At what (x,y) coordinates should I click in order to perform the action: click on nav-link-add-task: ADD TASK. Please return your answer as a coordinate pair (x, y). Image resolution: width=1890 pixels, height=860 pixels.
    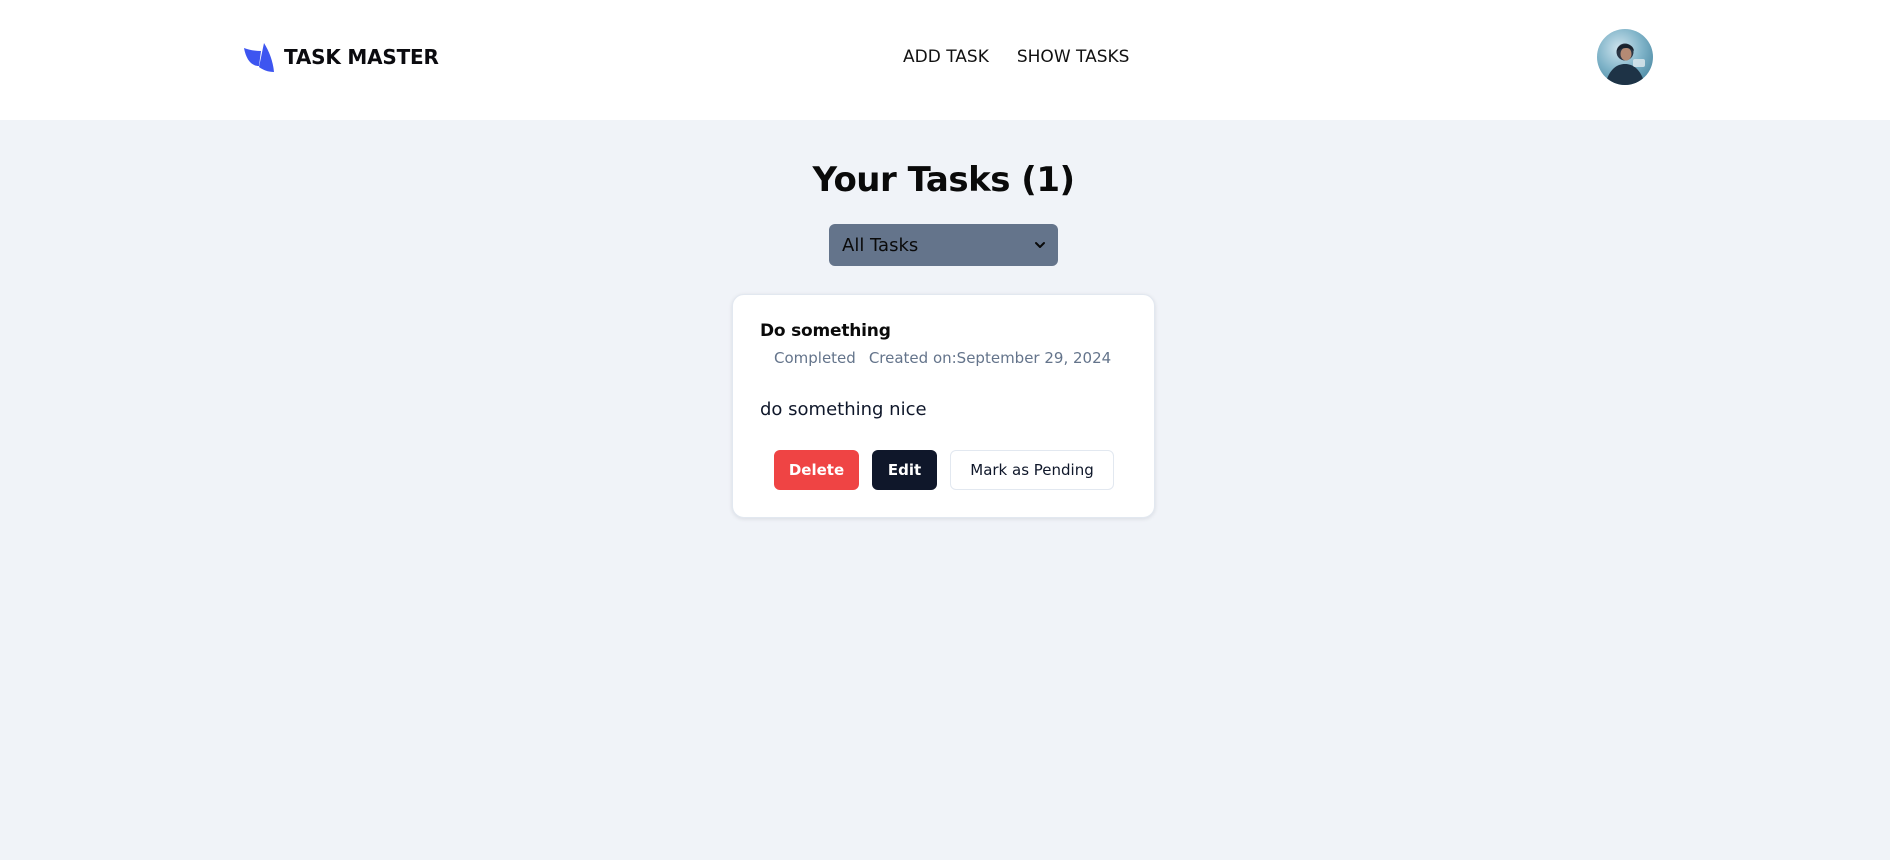
    Looking at the image, I should click on (946, 57).